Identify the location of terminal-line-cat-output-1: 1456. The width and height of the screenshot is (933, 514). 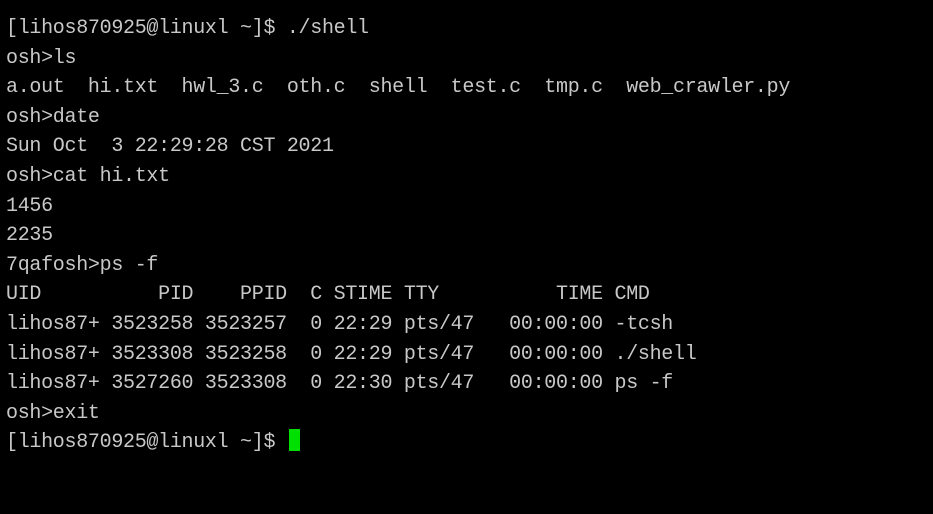
(29, 206).